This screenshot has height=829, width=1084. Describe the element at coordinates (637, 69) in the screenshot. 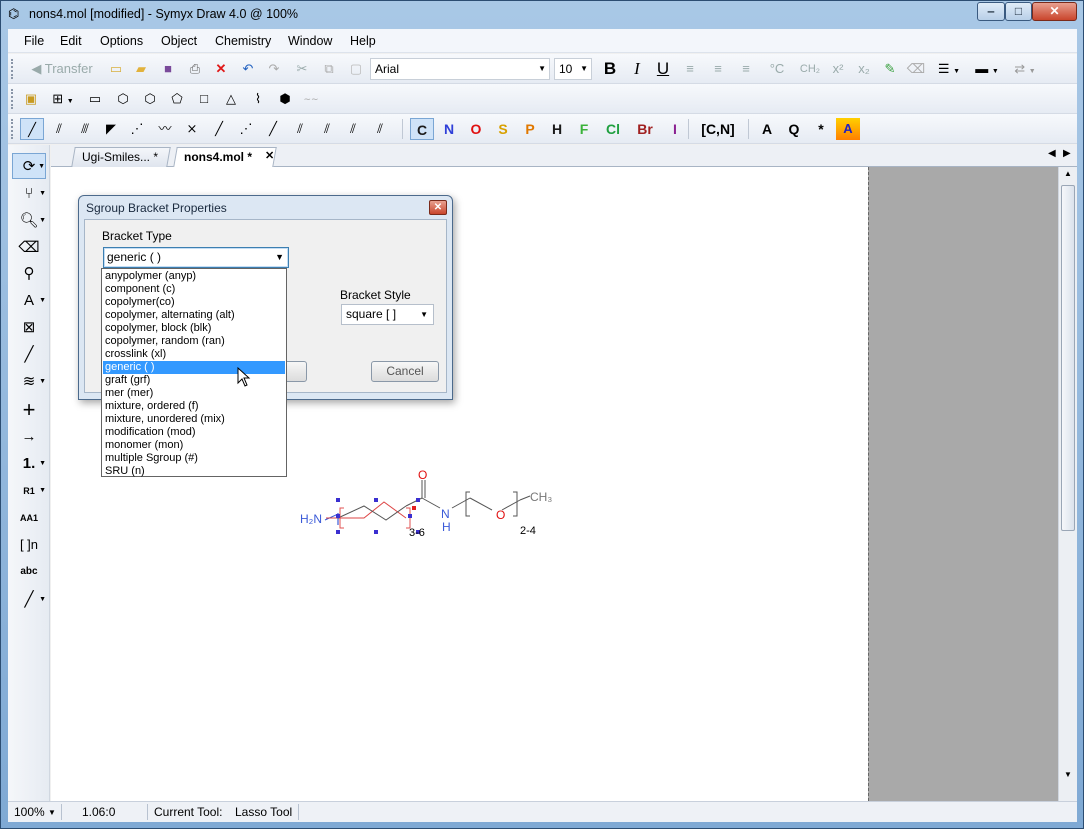

I see `italic-button: I` at that location.